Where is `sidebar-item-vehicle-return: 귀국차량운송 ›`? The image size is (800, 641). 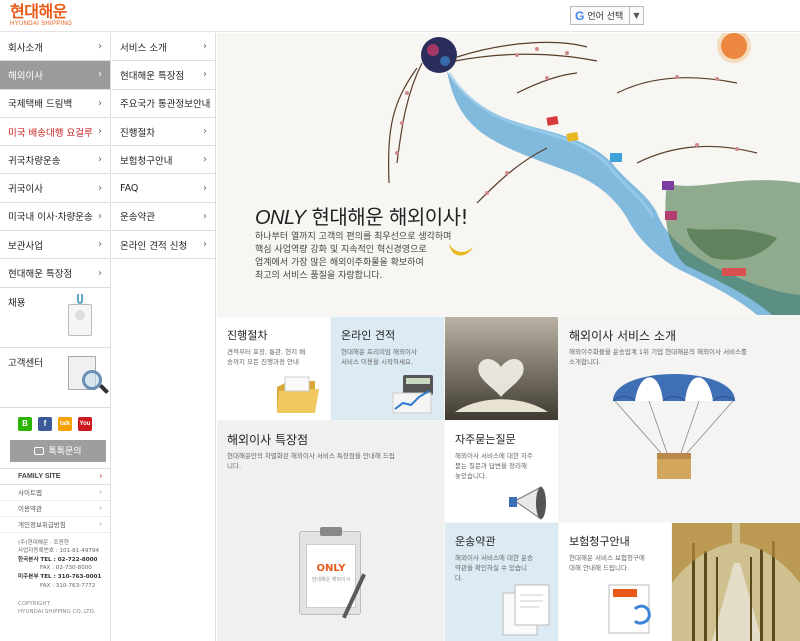 sidebar-item-vehicle-return: 귀국차량운송 › is located at coordinates (55, 160).